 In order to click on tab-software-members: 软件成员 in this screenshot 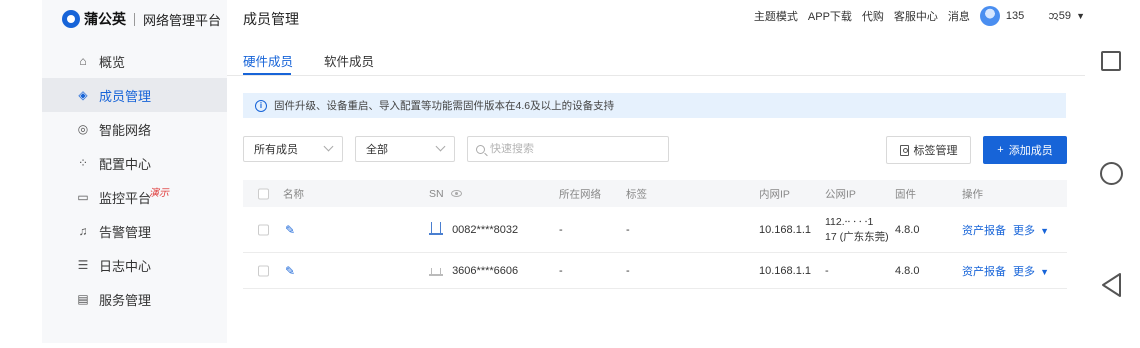, I will do `click(349, 60)`.